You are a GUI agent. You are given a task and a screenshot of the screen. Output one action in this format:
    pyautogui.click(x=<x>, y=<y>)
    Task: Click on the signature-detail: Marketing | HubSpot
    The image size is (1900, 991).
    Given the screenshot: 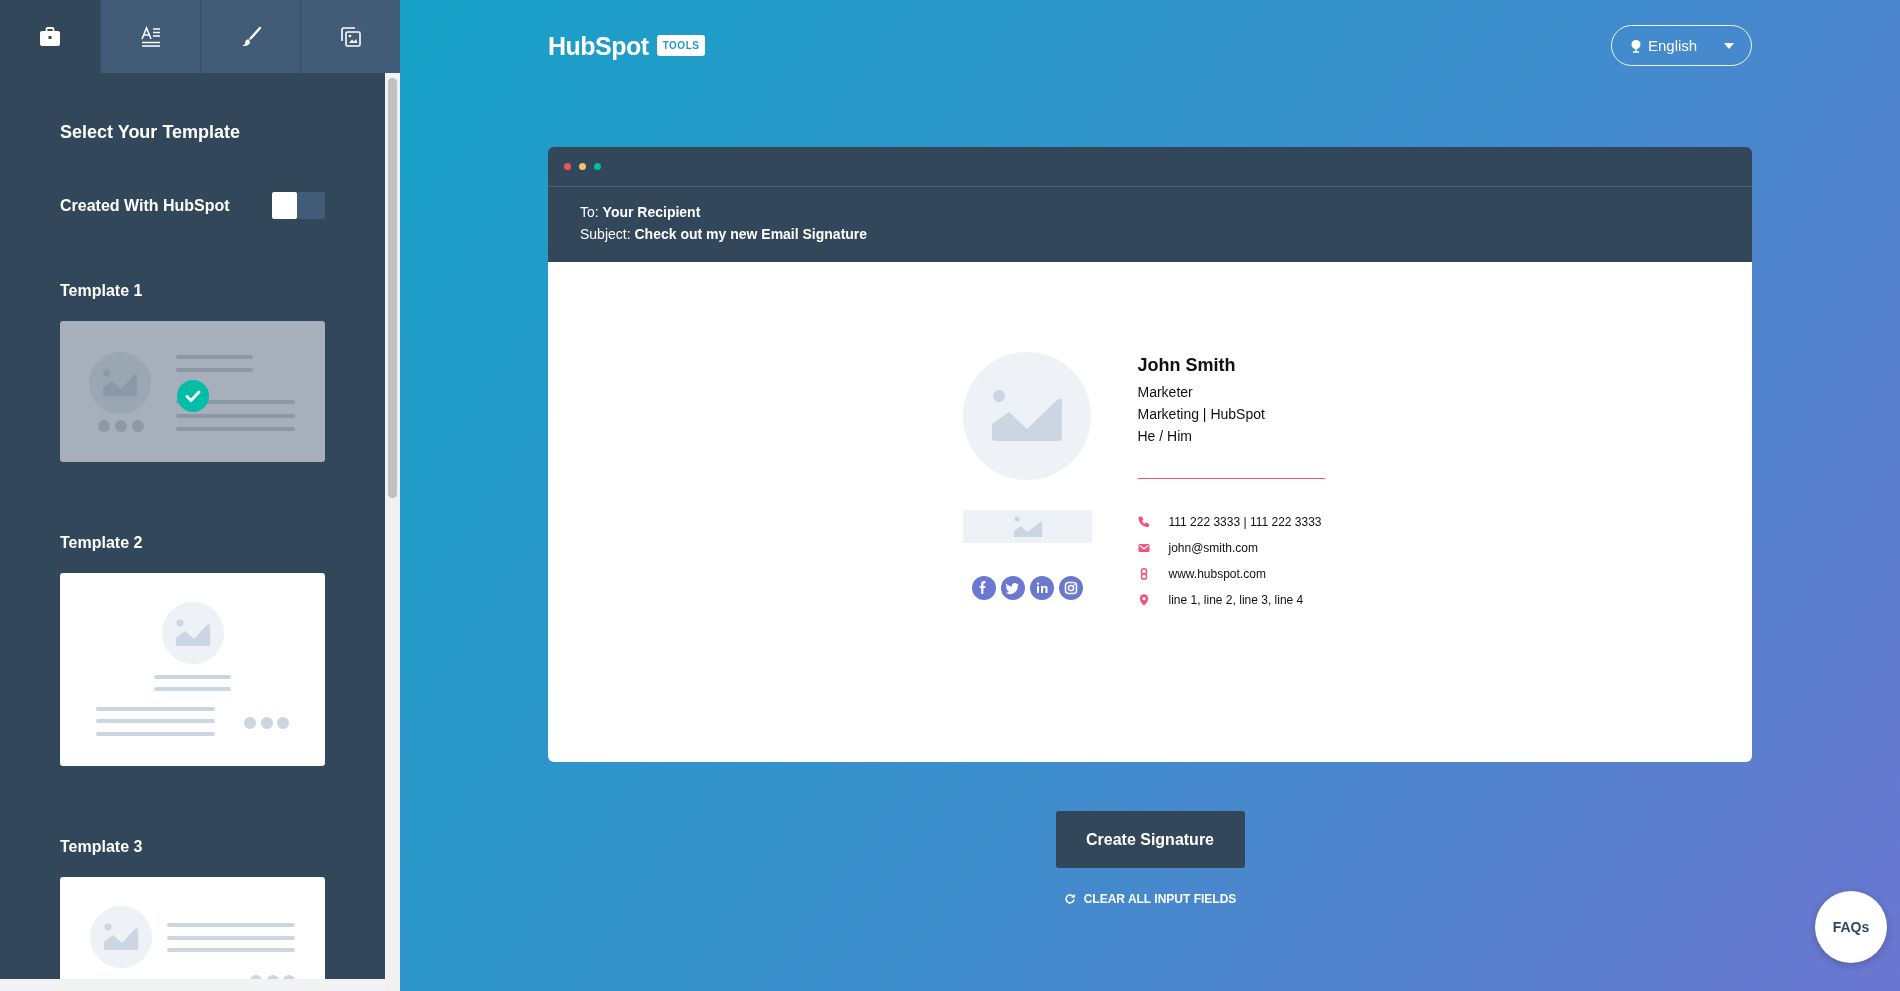 What is the action you would take?
    pyautogui.click(x=1201, y=414)
    